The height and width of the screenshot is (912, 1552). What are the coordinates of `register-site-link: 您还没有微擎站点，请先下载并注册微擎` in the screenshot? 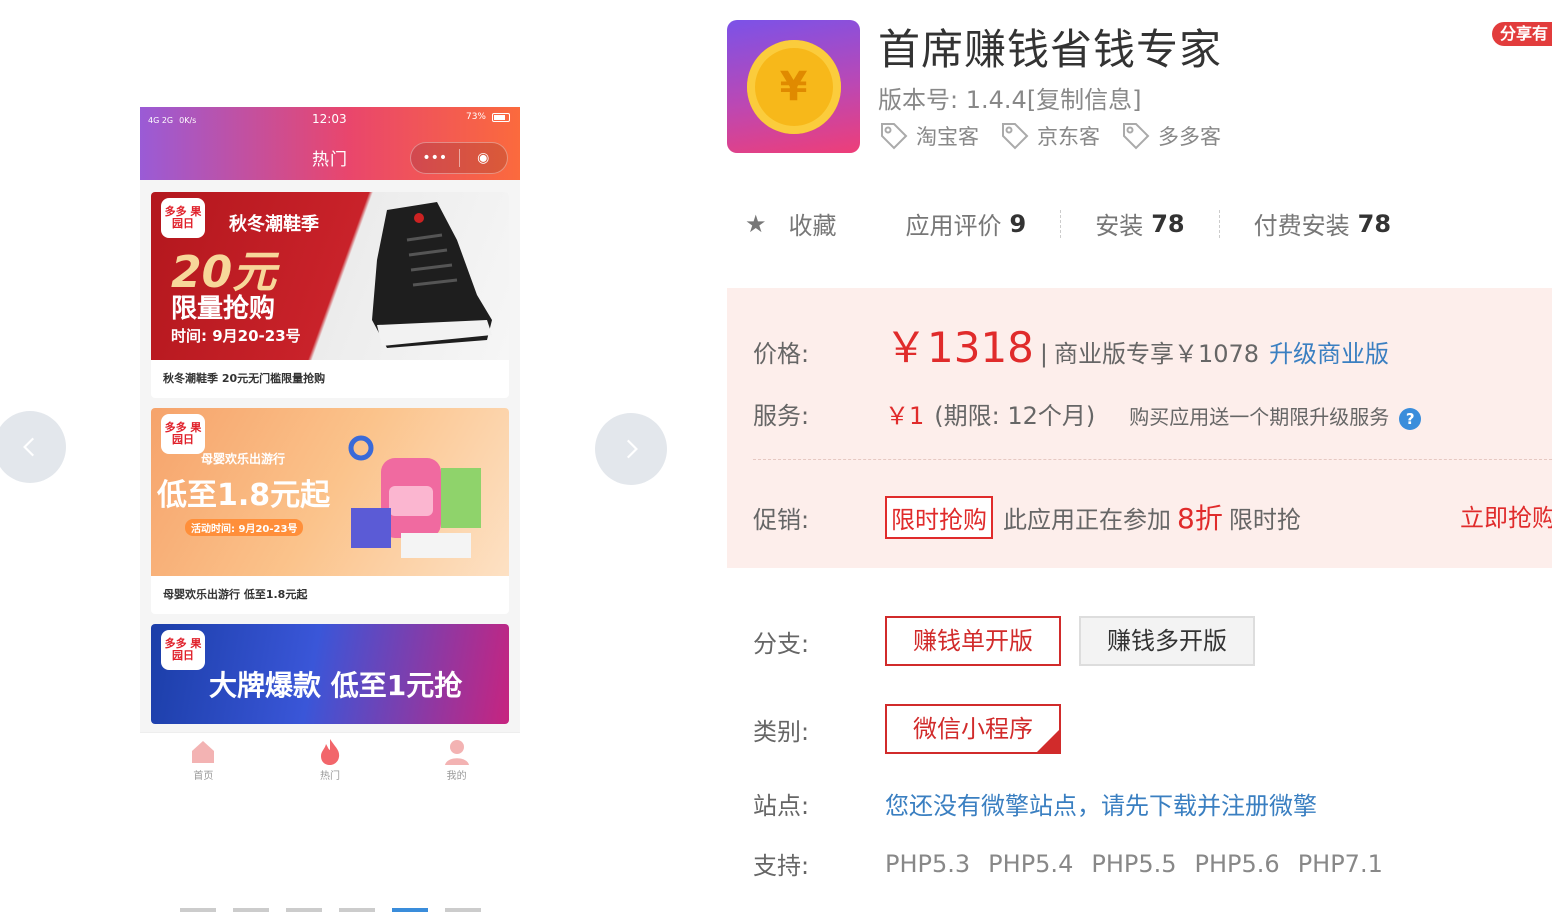 It's located at (1101, 803).